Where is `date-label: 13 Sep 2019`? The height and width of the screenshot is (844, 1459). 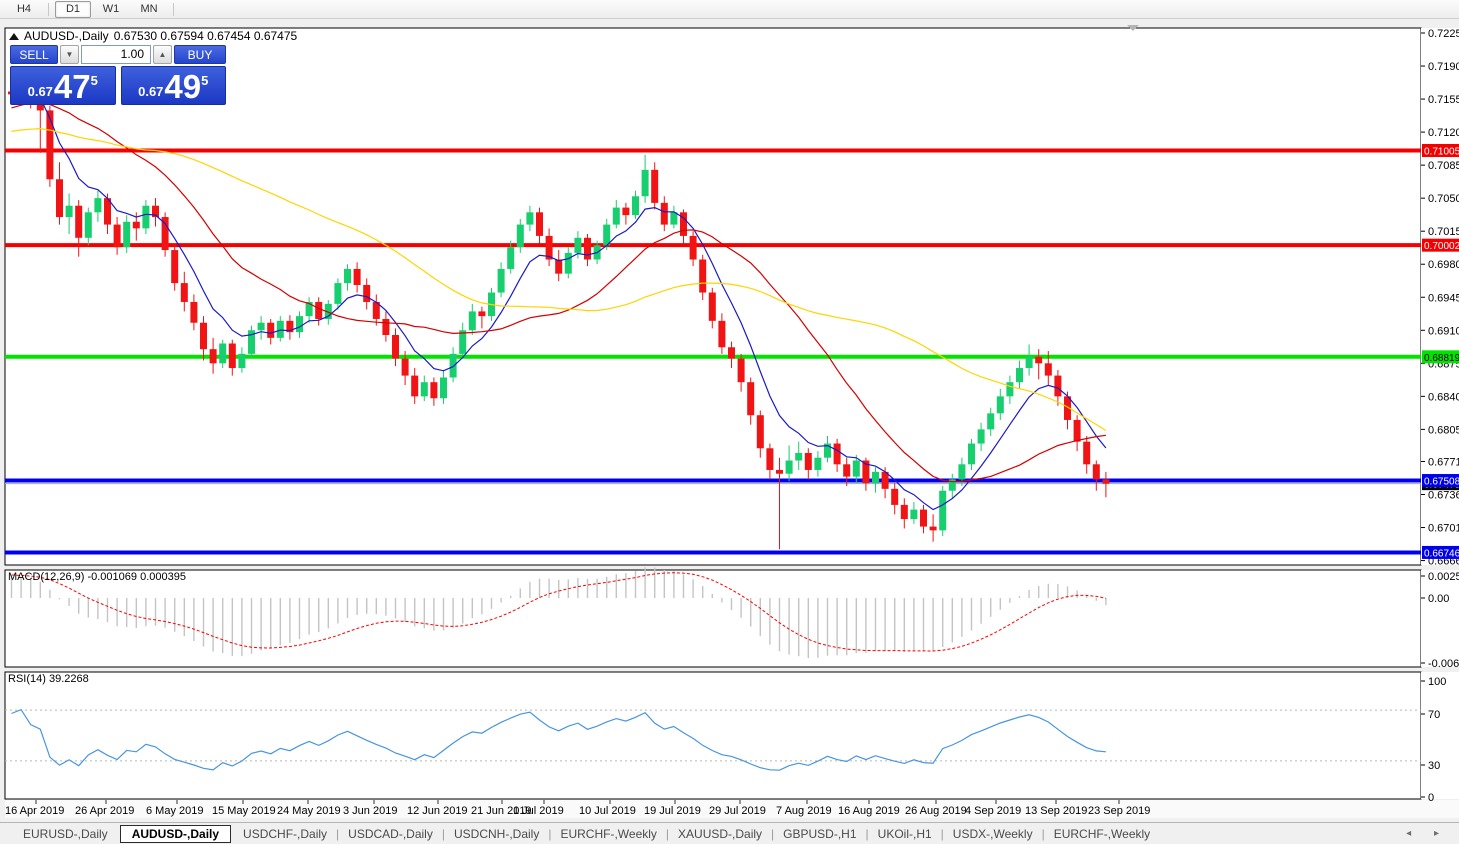 date-label: 13 Sep 2019 is located at coordinates (1056, 811).